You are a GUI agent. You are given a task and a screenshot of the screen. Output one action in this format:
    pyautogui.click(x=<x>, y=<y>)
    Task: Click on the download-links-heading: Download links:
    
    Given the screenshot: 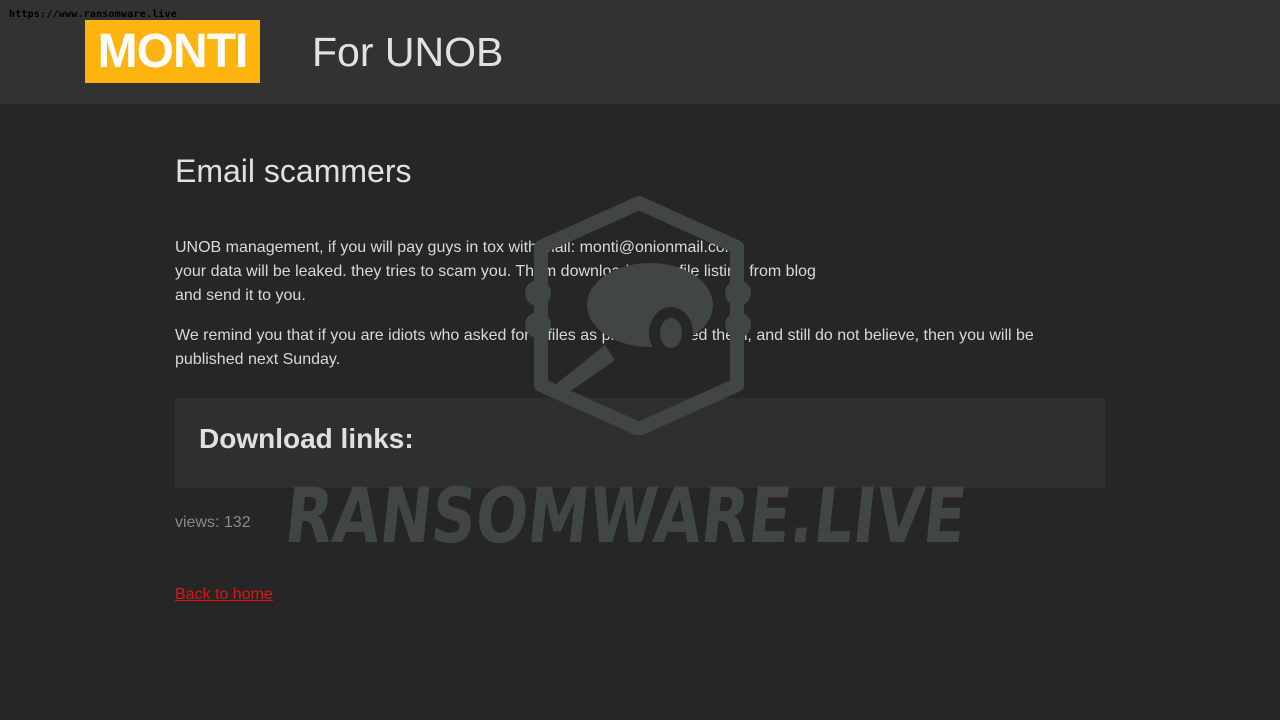 What is the action you would take?
    pyautogui.click(x=306, y=438)
    